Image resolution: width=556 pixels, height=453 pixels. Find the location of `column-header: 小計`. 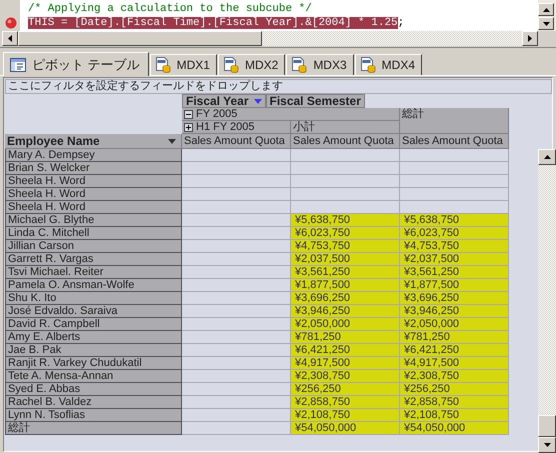

column-header: 小計 is located at coordinates (345, 127).